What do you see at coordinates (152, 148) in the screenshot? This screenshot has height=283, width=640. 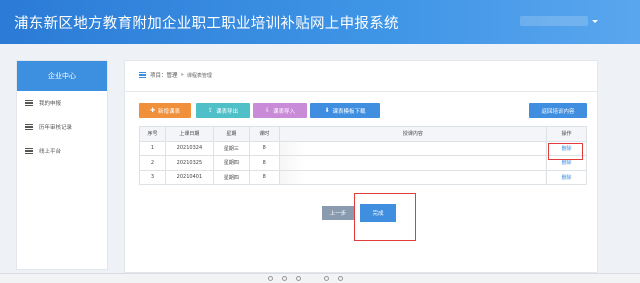 I see `cell-no: 1` at bounding box center [152, 148].